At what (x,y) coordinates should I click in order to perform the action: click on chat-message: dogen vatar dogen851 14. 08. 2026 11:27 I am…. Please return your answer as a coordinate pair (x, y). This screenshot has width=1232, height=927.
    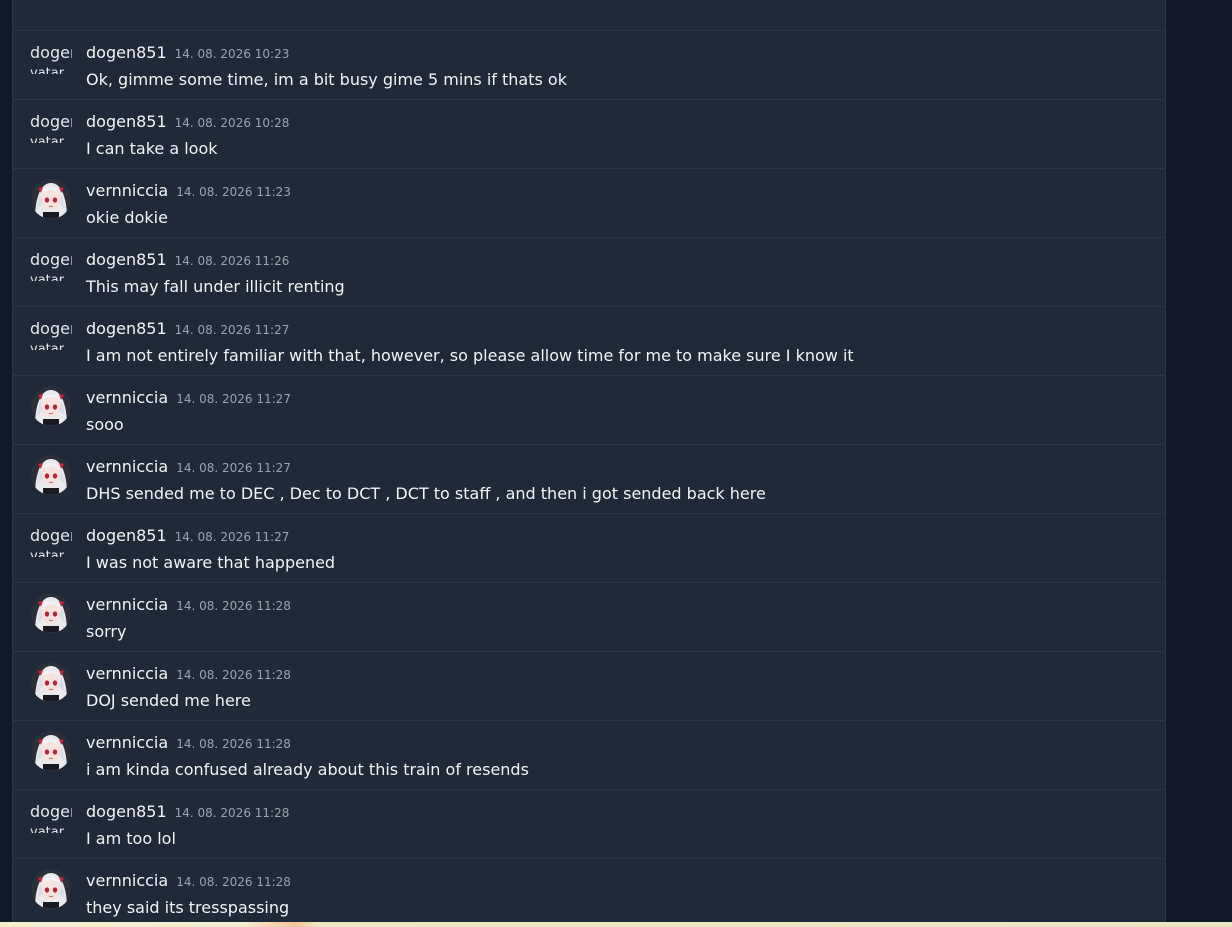
    Looking at the image, I should click on (589, 341).